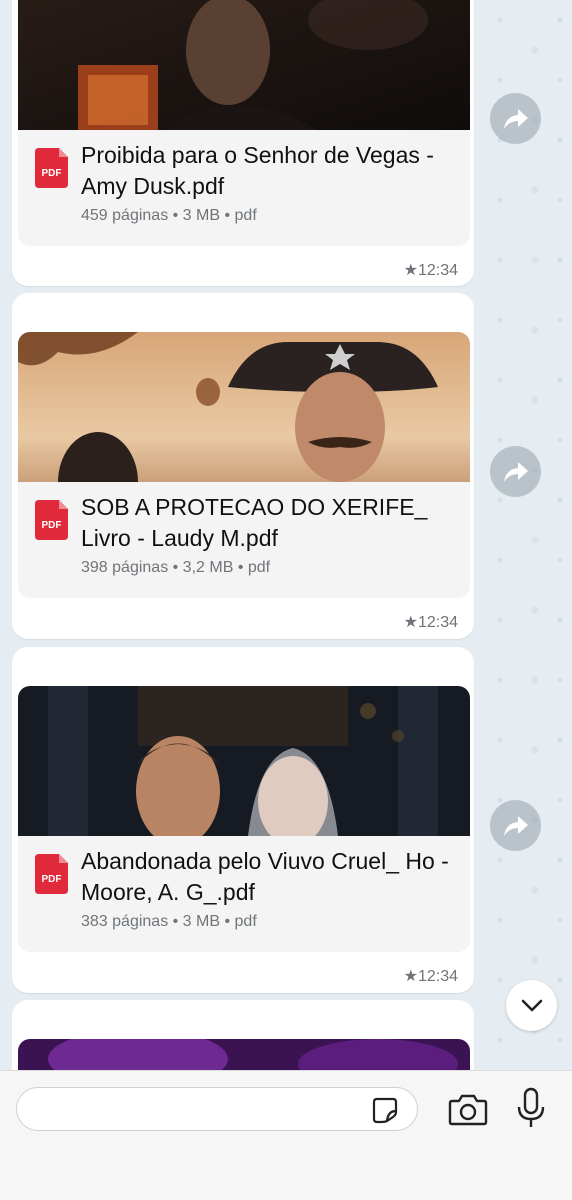 The image size is (572, 1200). Describe the element at coordinates (468, 1109) in the screenshot. I see `camera-icon` at that location.